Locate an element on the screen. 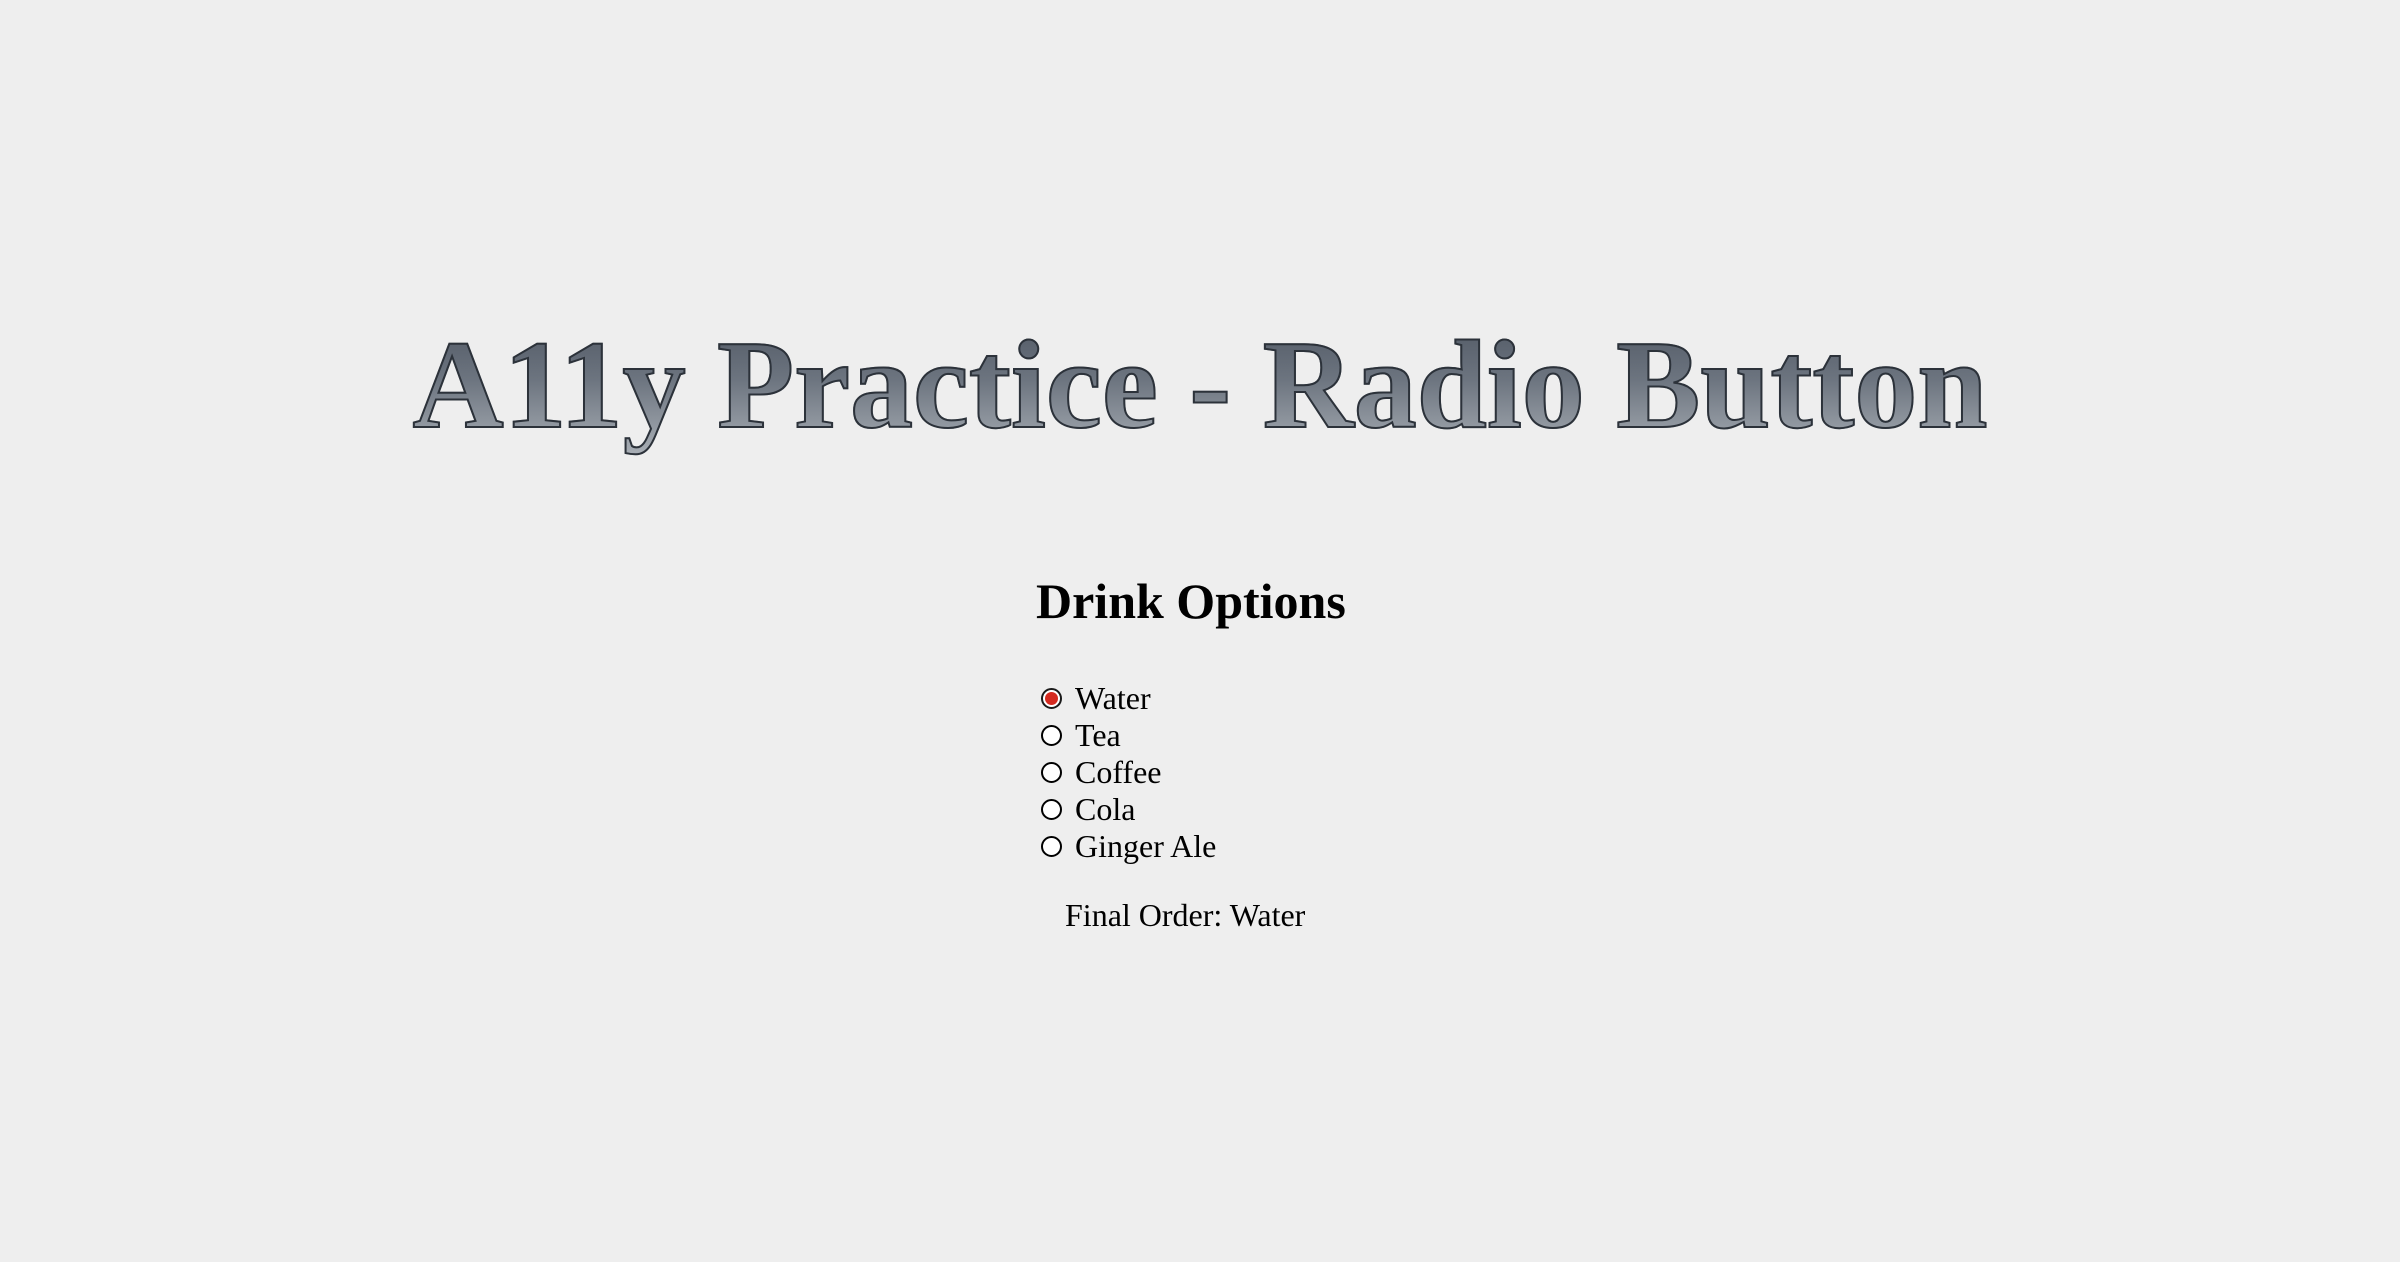  final-order-text: Final Order: Water is located at coordinates (1300, 915).